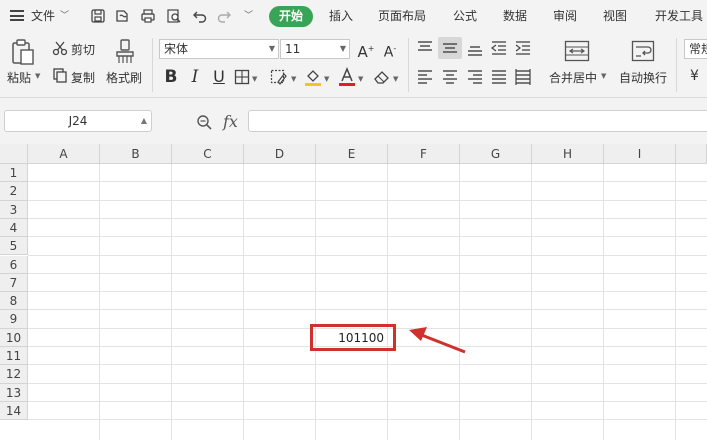 The height and width of the screenshot is (440, 707). I want to click on font-name-select: 宋体 ▼, so click(219, 49).